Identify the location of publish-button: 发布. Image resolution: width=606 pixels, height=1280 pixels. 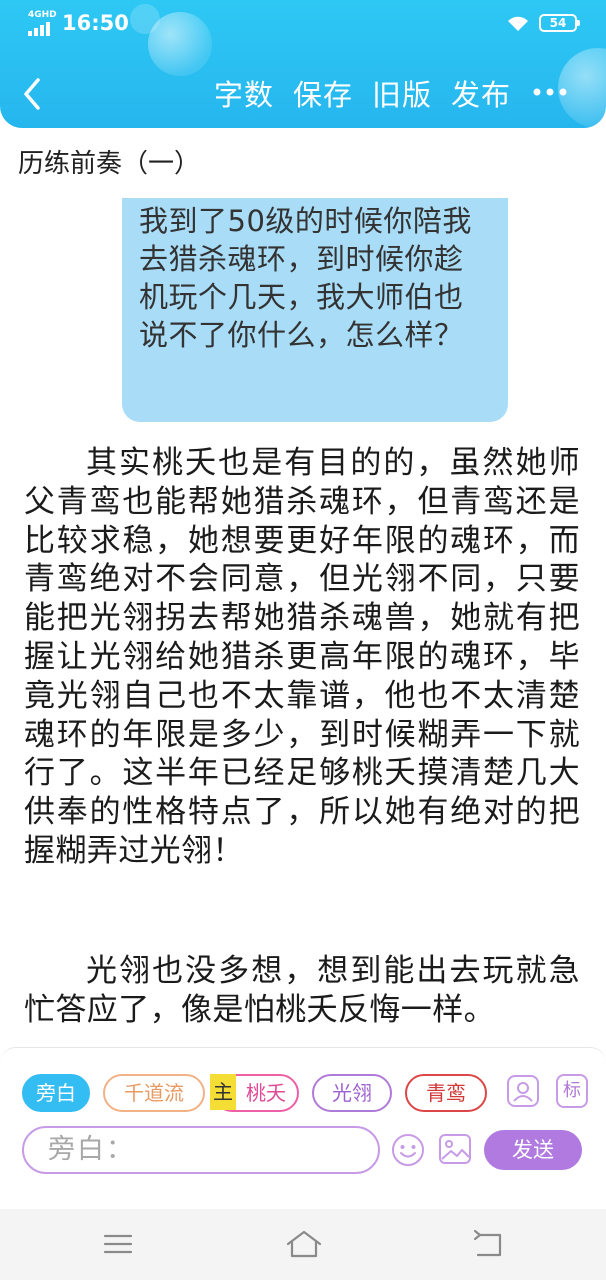
(481, 95).